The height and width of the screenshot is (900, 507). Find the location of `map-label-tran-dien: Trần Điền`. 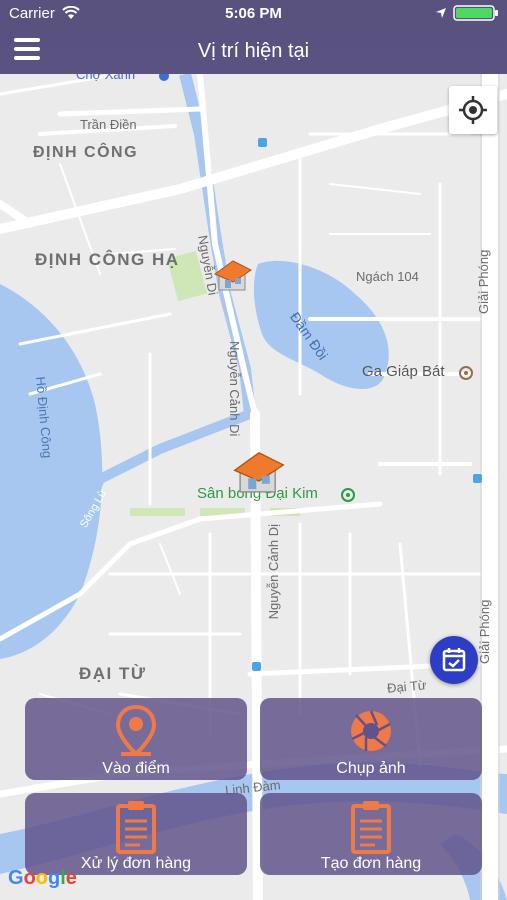

map-label-tran-dien: Trần Điền is located at coordinates (108, 124).